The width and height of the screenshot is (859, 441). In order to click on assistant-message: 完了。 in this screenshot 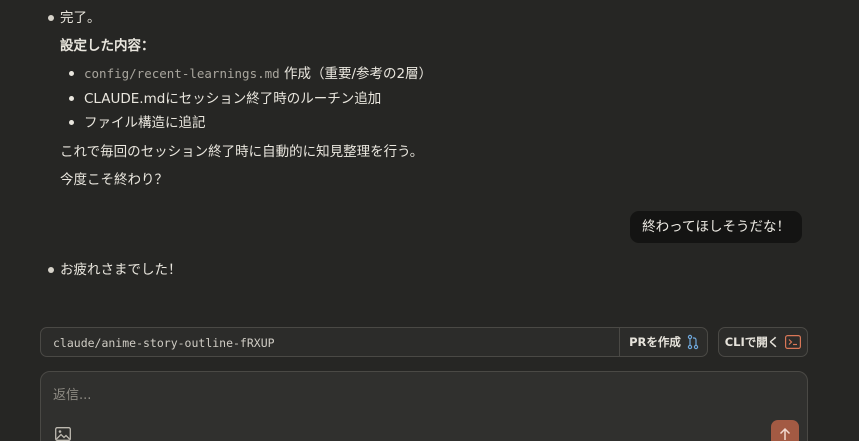, I will do `click(74, 18)`.